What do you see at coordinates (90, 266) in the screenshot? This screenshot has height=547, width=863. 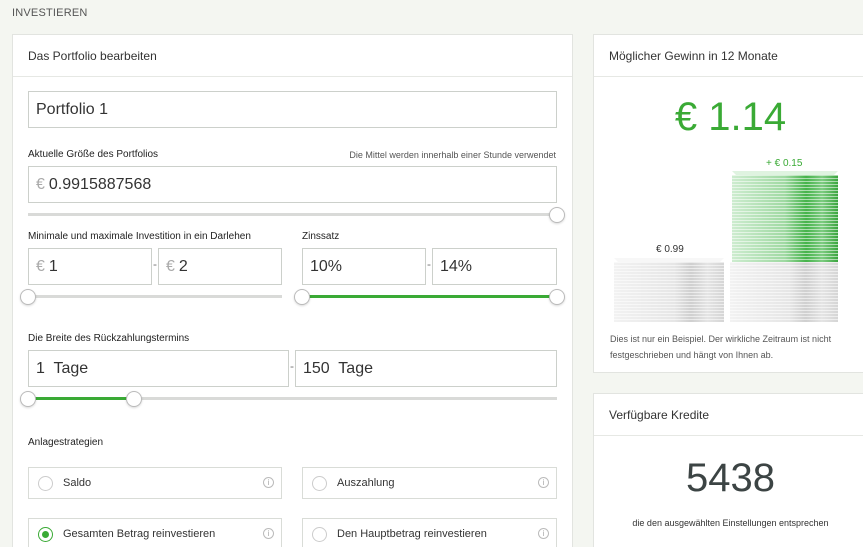 I see `invest-min-input: € 1` at bounding box center [90, 266].